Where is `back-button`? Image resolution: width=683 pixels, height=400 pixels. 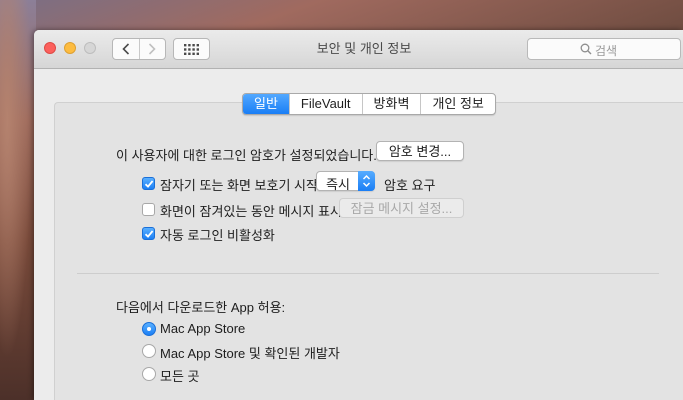
back-button is located at coordinates (126, 49).